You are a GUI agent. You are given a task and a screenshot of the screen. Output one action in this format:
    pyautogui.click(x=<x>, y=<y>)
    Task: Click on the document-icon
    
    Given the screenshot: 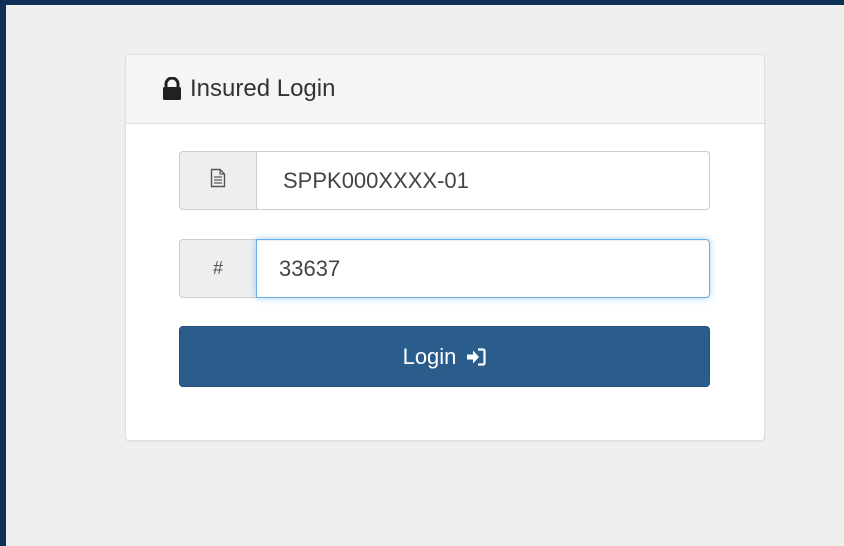 What is the action you would take?
    pyautogui.click(x=218, y=180)
    